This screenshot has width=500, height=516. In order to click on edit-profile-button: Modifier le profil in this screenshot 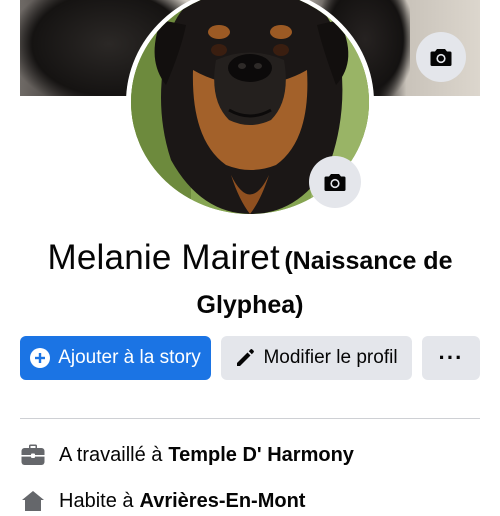, I will do `click(316, 358)`.